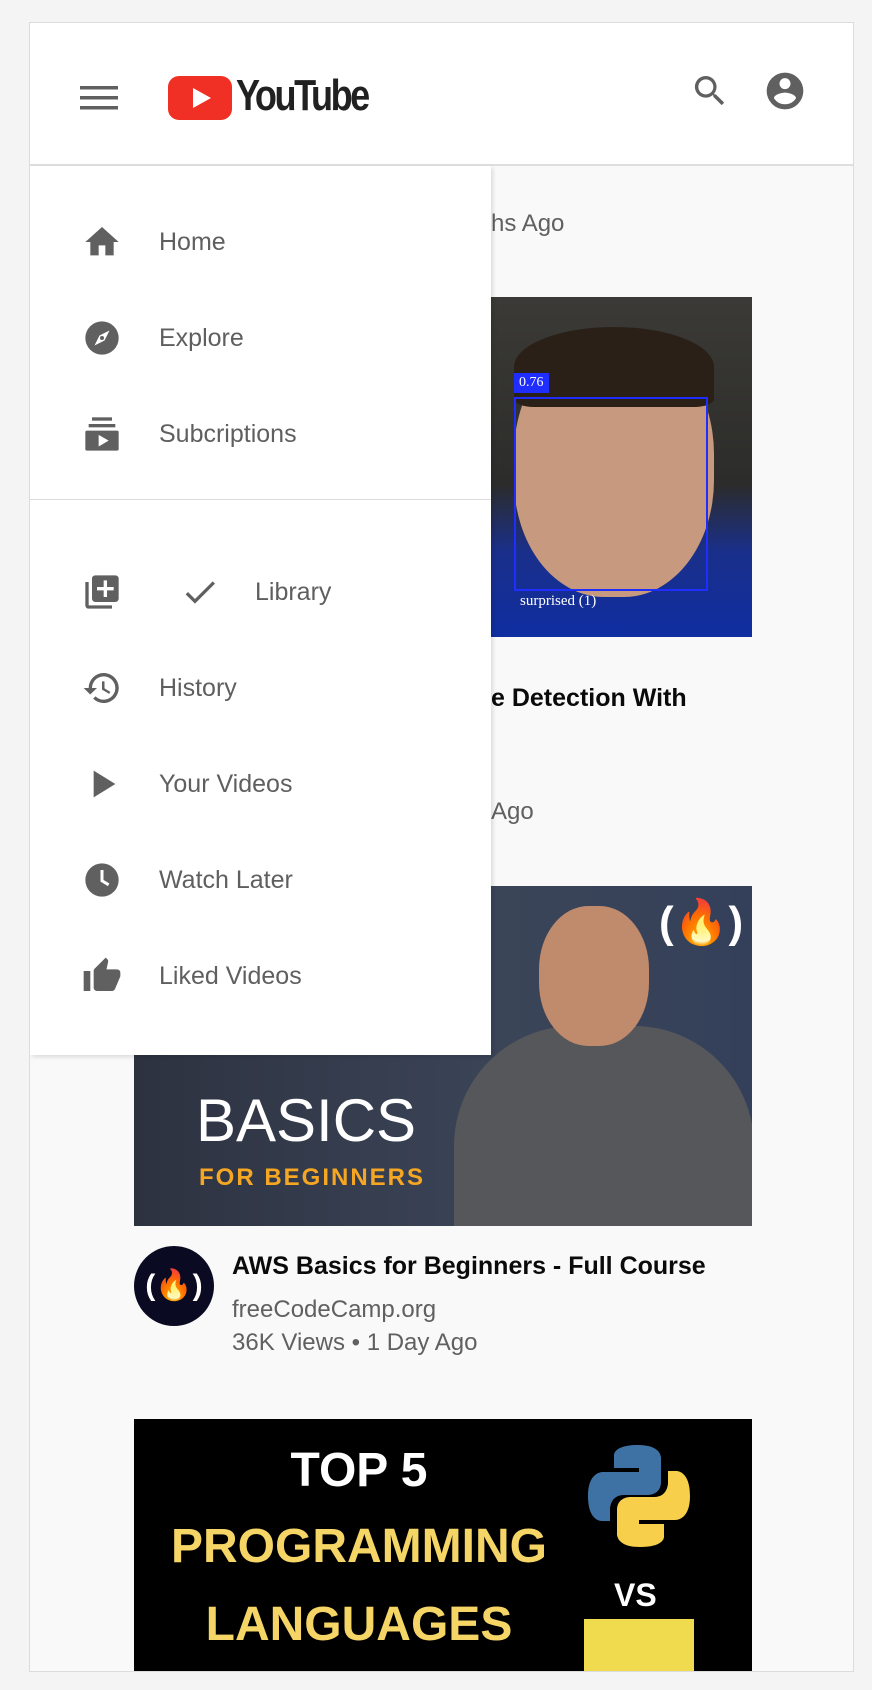  What do you see at coordinates (260, 592) in the screenshot?
I see `drawer-item-library: Library` at bounding box center [260, 592].